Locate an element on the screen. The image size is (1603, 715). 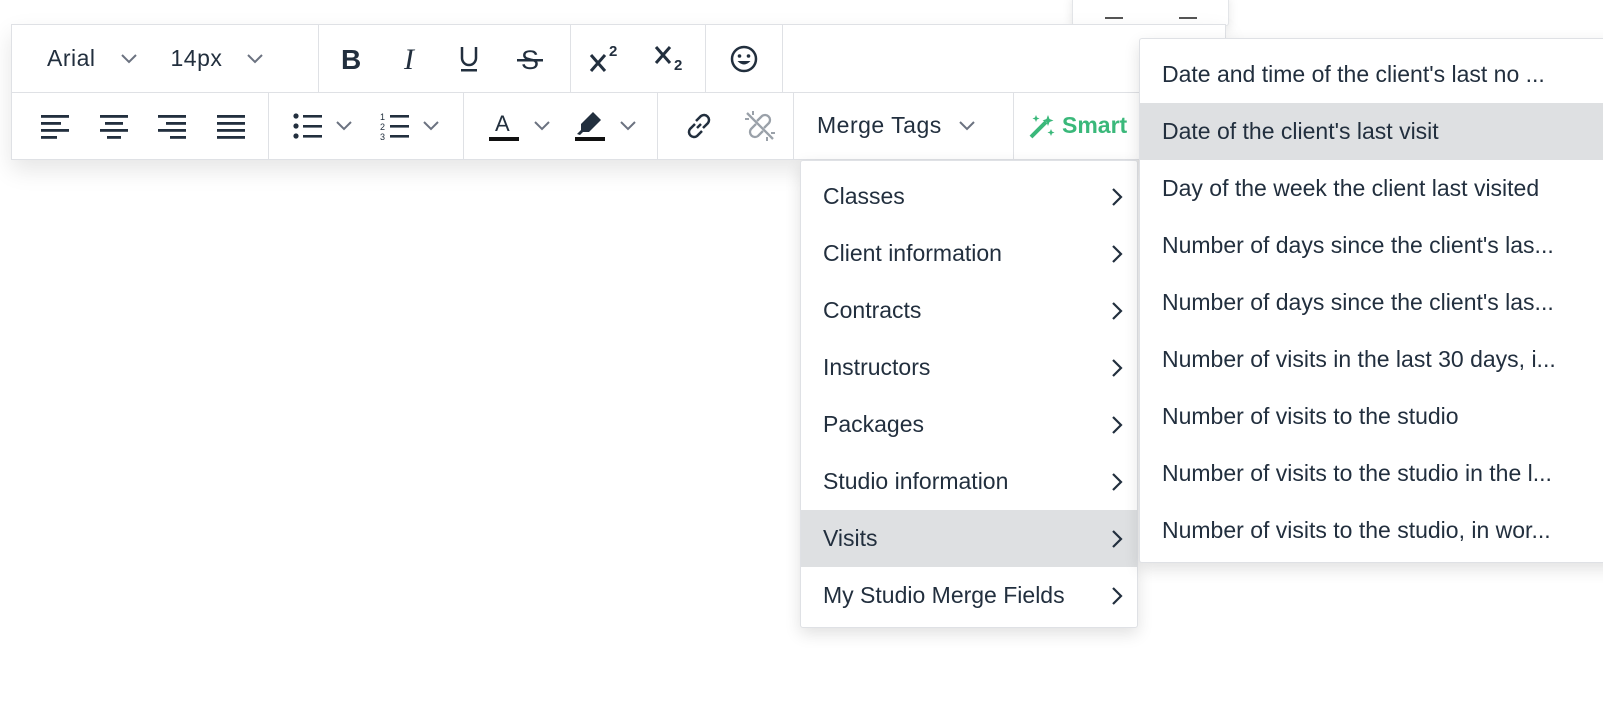
unlink-button is located at coordinates (760, 125).